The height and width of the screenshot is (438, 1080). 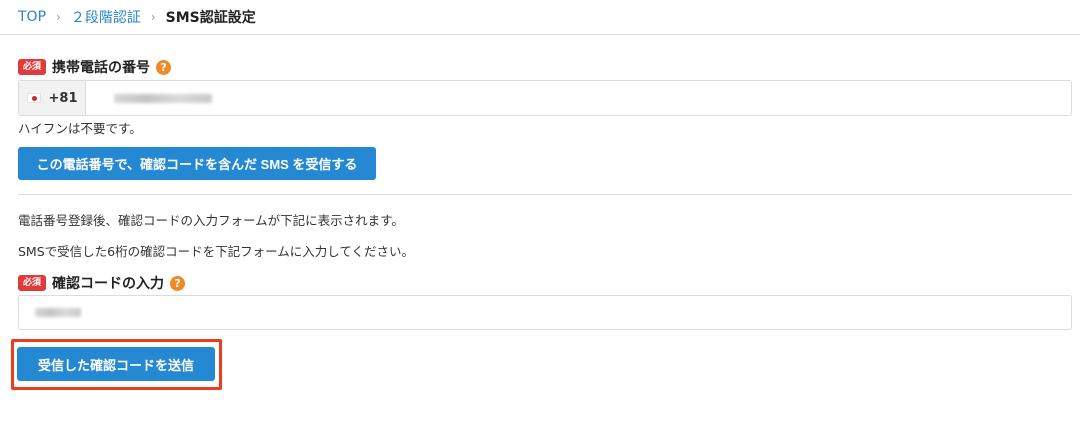 What do you see at coordinates (540, 17) in the screenshot?
I see `breadcrumb: TOP › ２段階認証 › SMS認証設定` at bounding box center [540, 17].